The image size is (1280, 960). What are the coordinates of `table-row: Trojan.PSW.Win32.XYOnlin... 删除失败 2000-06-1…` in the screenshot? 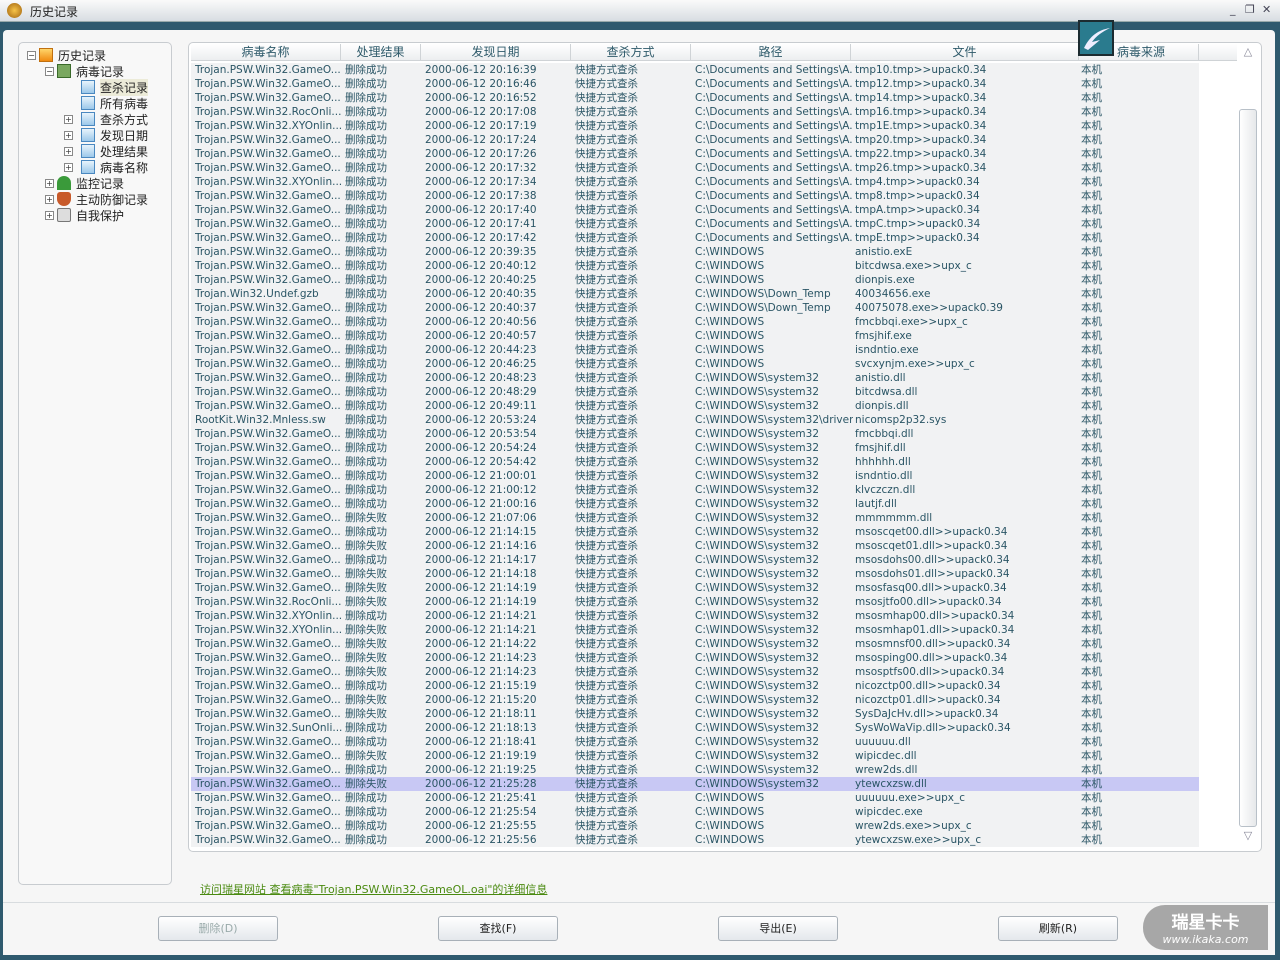 It's located at (695, 630).